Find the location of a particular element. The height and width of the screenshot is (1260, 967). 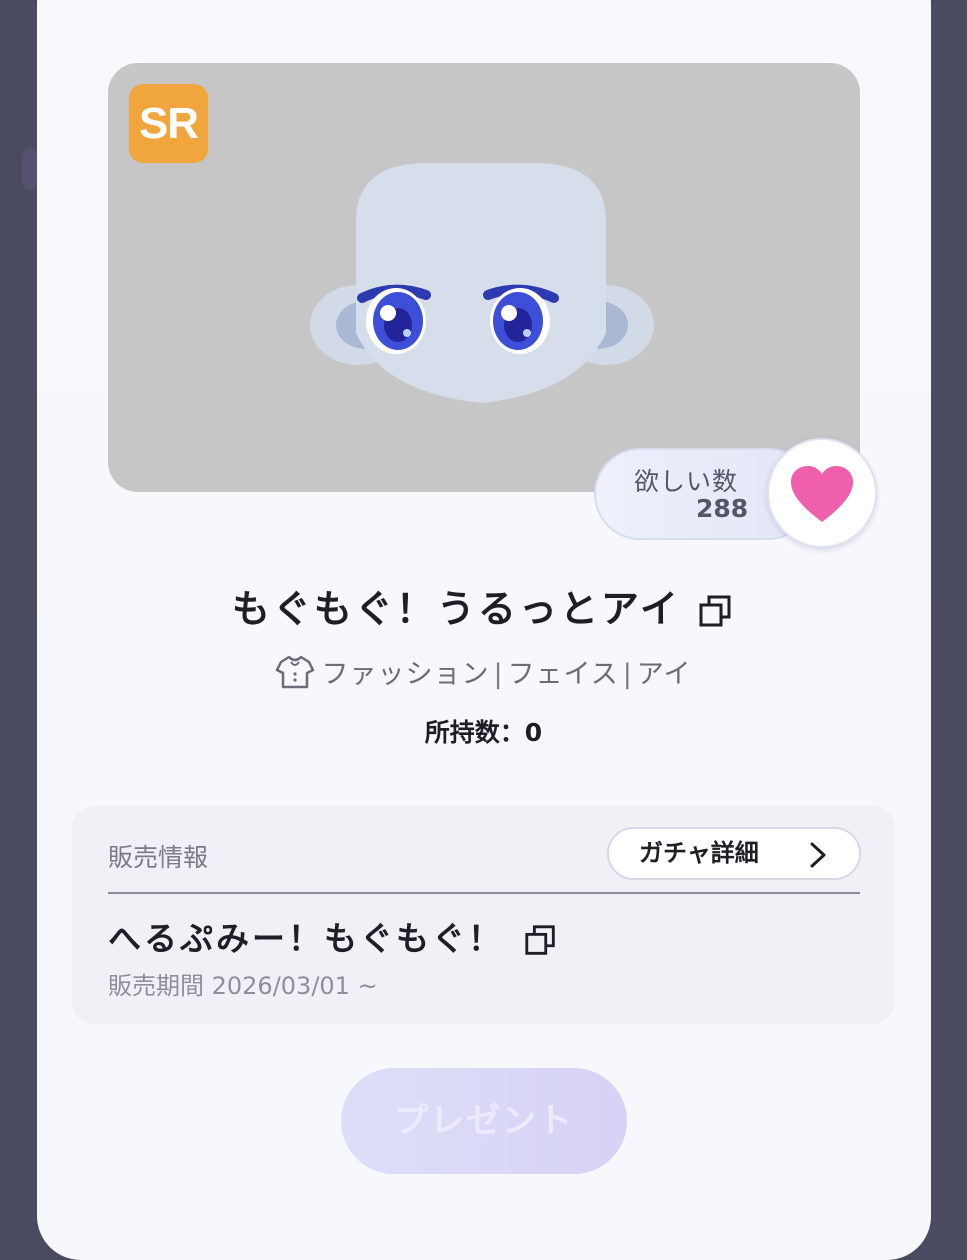

category-face: フェイス is located at coordinates (563, 674).